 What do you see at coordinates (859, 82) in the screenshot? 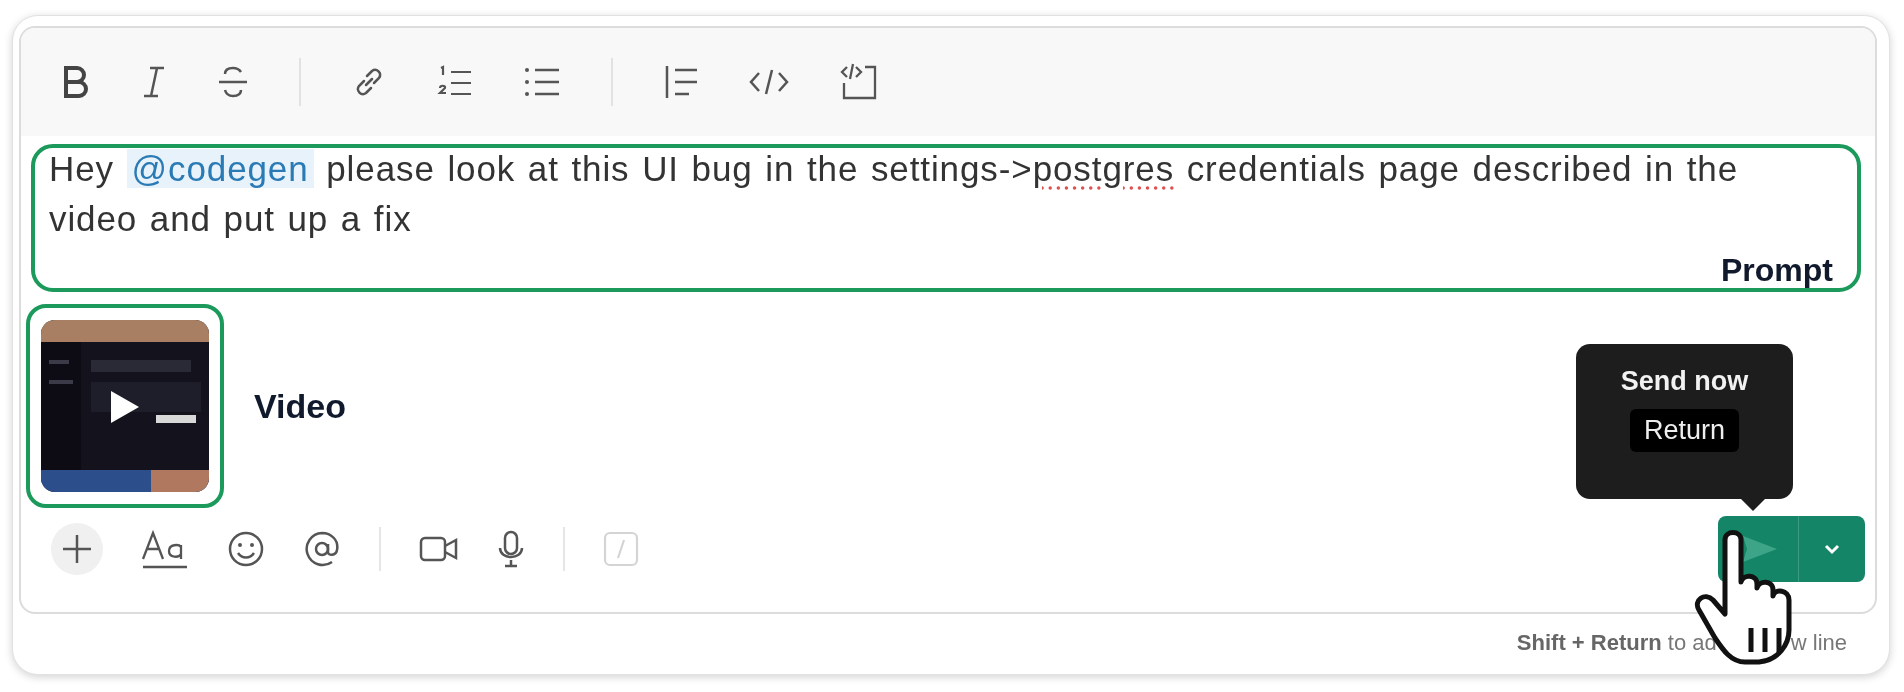
I see `code-block-icon` at bounding box center [859, 82].